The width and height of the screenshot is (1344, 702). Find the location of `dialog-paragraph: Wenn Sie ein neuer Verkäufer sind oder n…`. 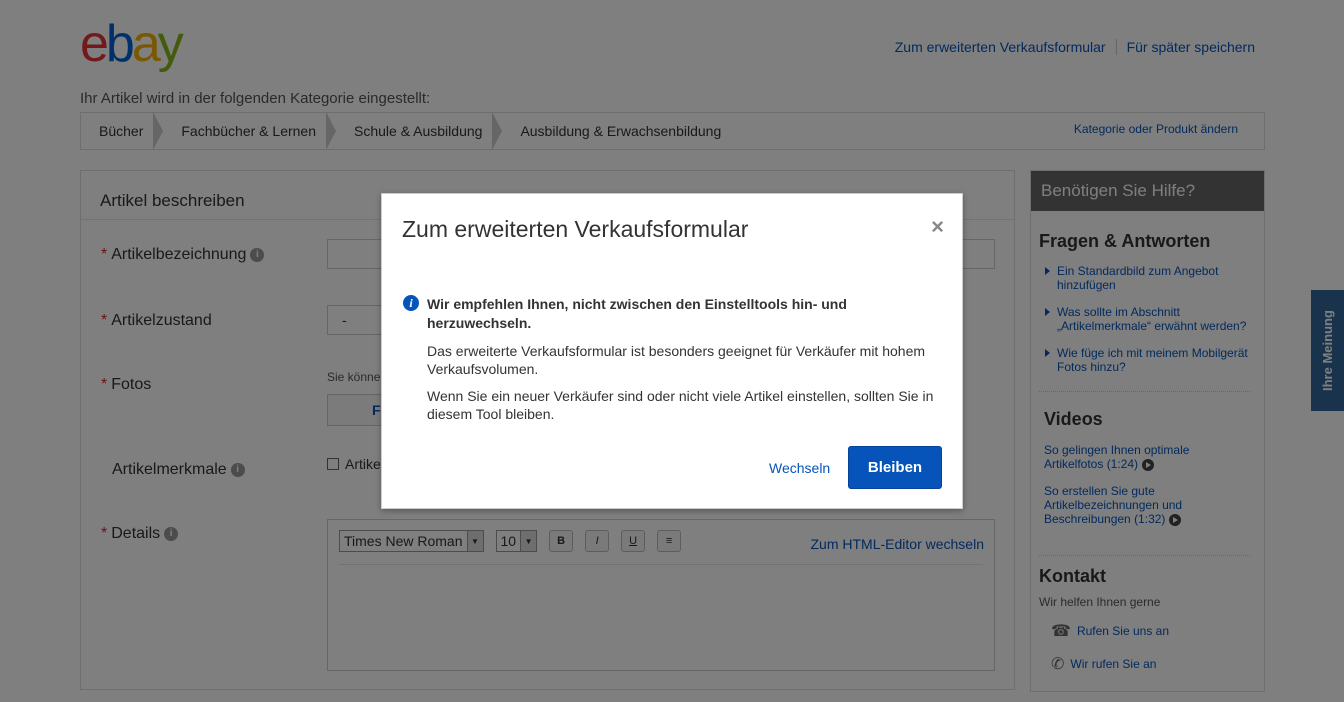

dialog-paragraph: Wenn Sie ein neuer Verkäufer sind oder n… is located at coordinates (680, 405).